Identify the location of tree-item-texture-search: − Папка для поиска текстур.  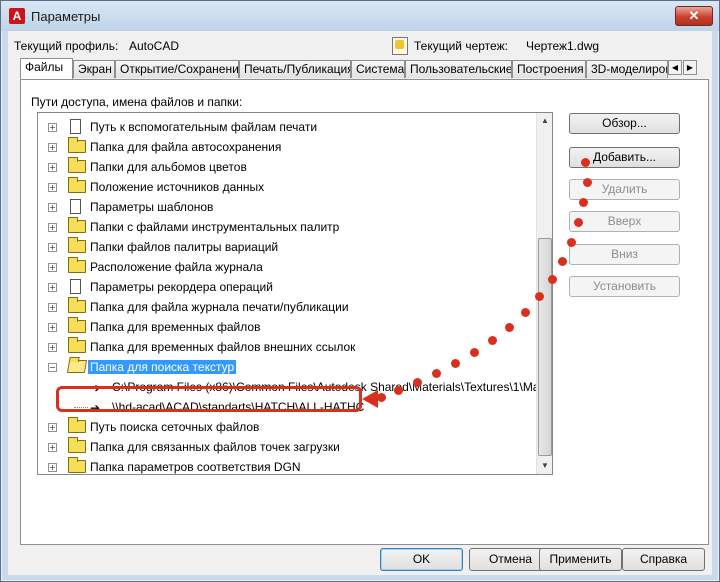
(287, 367).